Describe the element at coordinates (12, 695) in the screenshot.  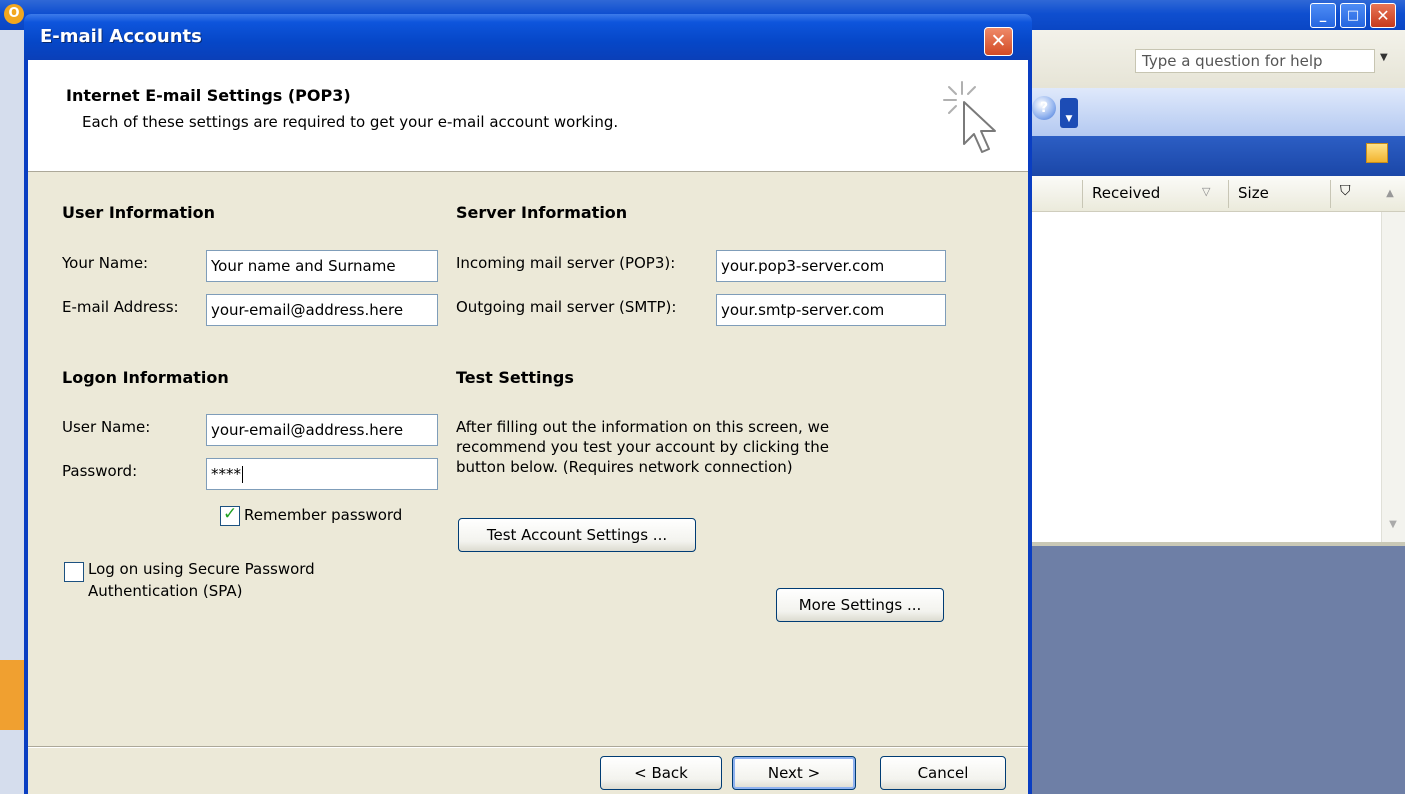
I see `navigation-pane-button` at that location.